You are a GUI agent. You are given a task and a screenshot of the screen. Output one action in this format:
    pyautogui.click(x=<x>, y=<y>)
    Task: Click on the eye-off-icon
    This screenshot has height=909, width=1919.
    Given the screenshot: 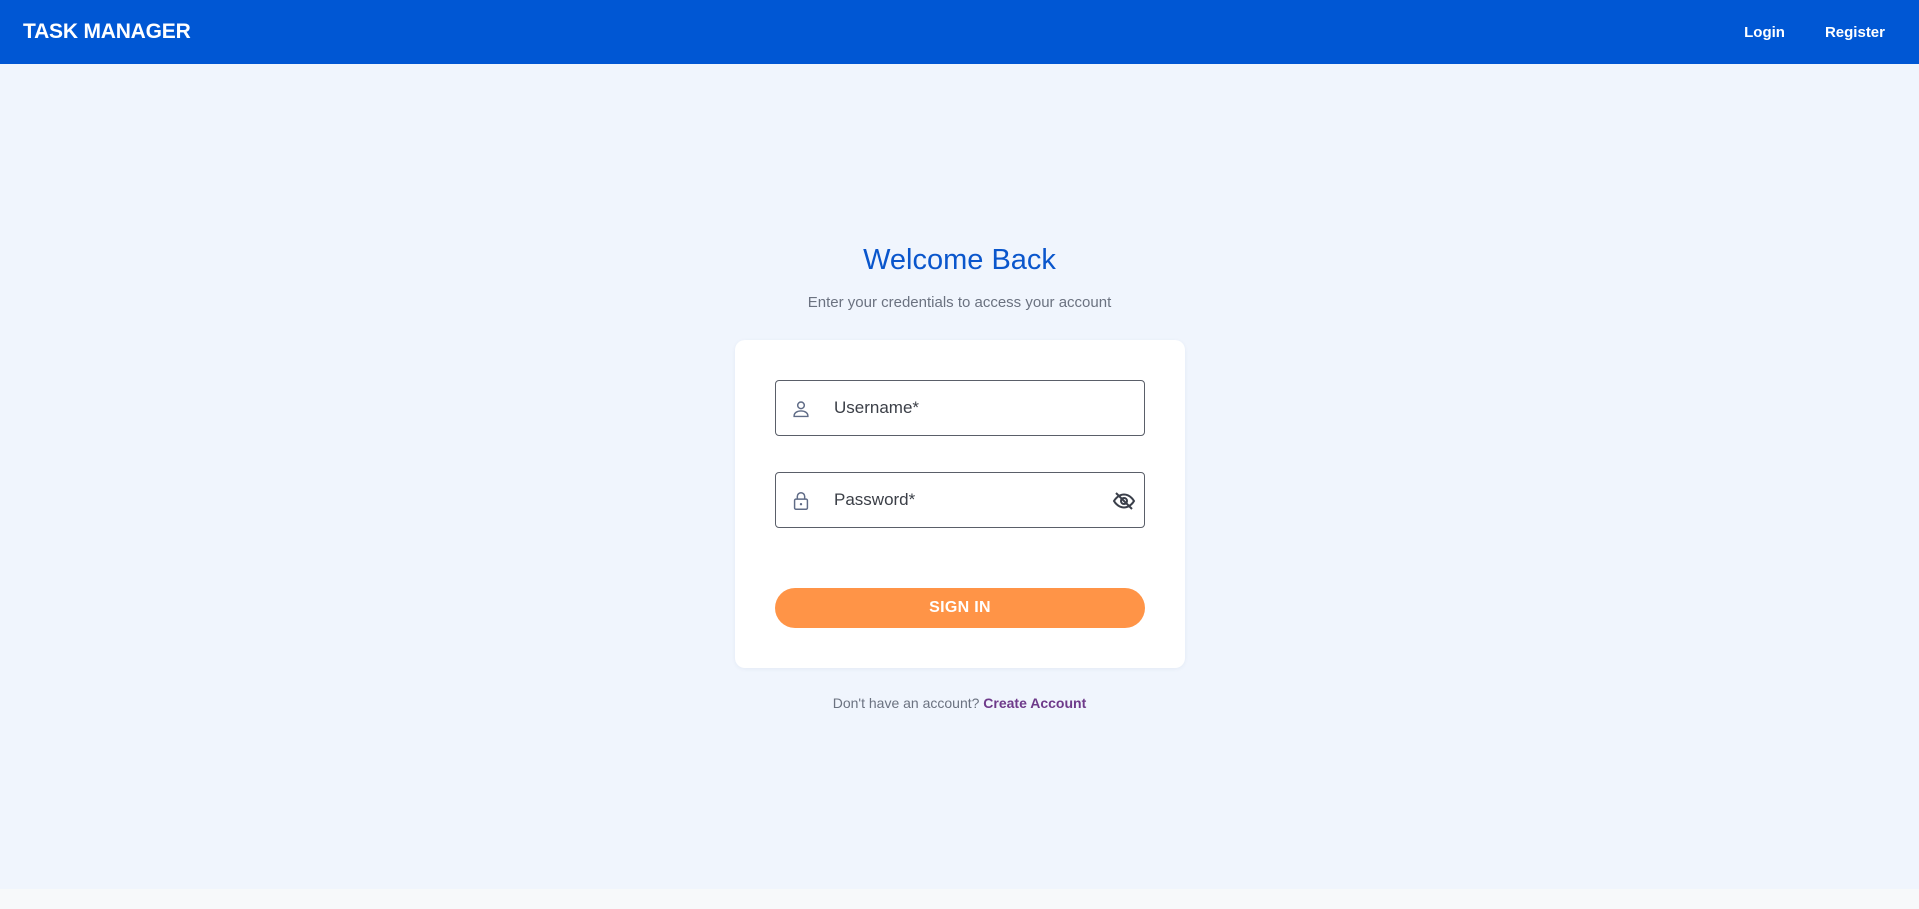 What is the action you would take?
    pyautogui.click(x=1124, y=501)
    